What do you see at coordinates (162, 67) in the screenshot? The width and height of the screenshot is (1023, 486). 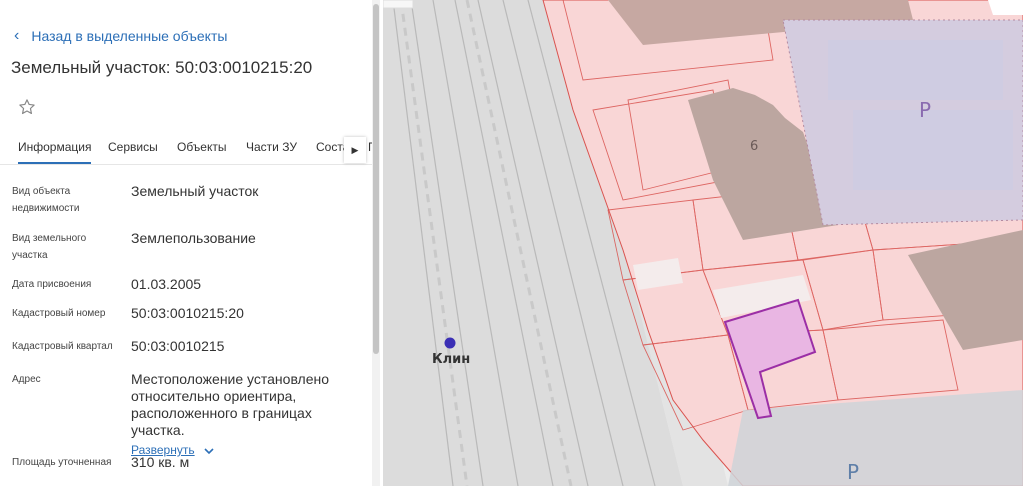 I see `page-title: Земельный участок: 50:03:0010215:20` at bounding box center [162, 67].